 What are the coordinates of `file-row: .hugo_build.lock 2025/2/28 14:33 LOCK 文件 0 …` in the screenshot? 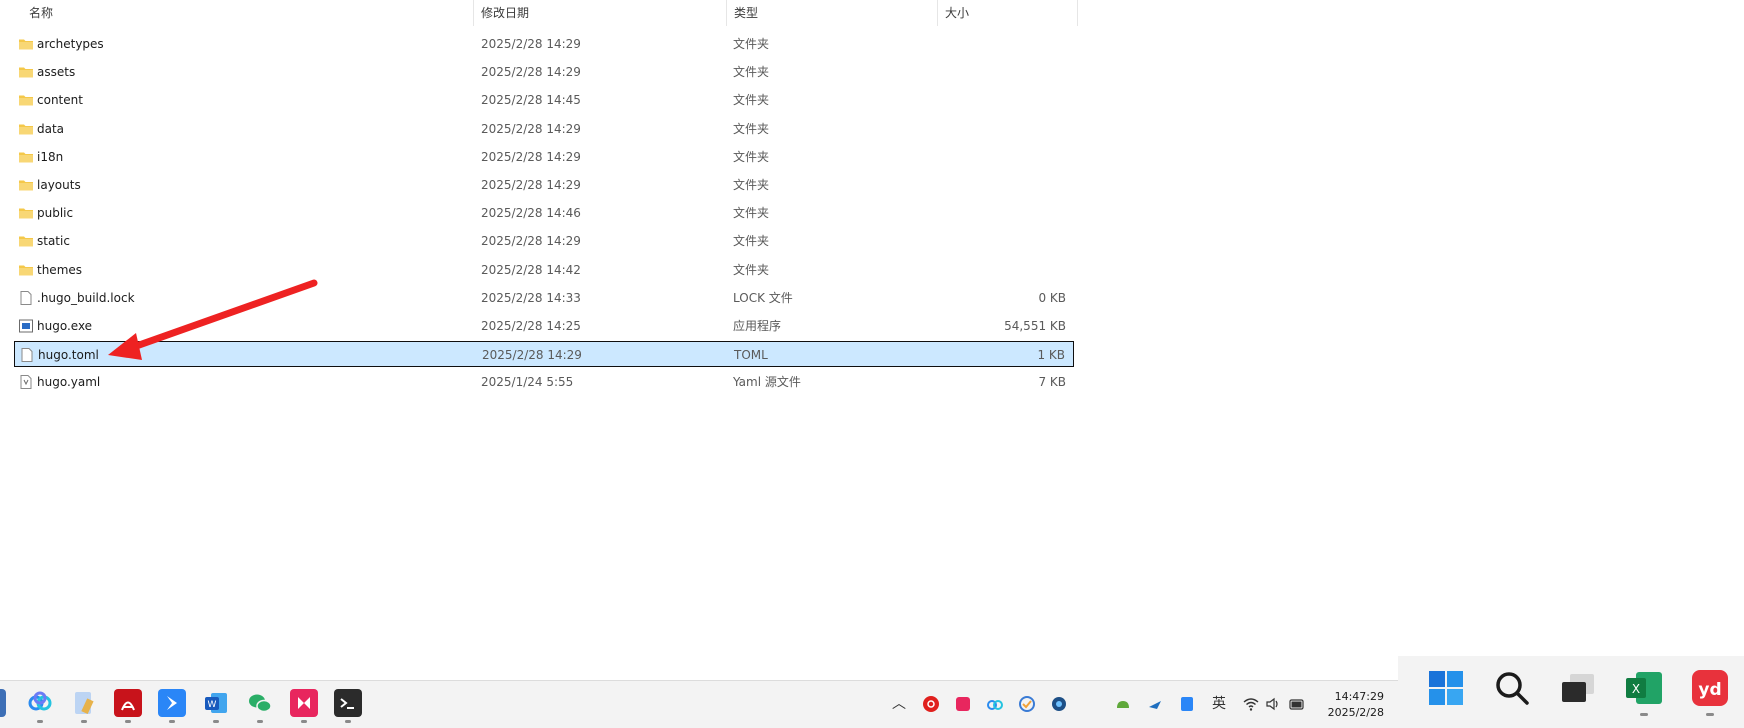 It's located at (544, 298).